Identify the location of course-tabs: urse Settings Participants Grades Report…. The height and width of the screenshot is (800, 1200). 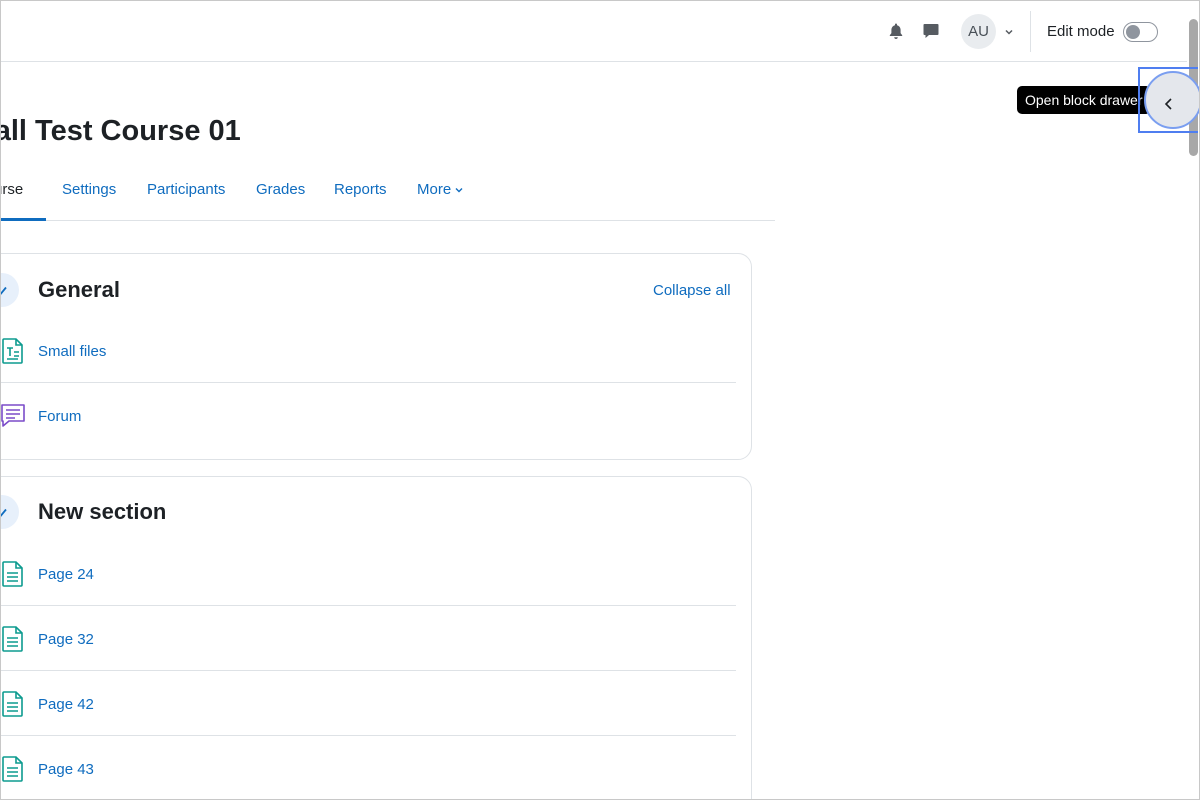
(388, 194).